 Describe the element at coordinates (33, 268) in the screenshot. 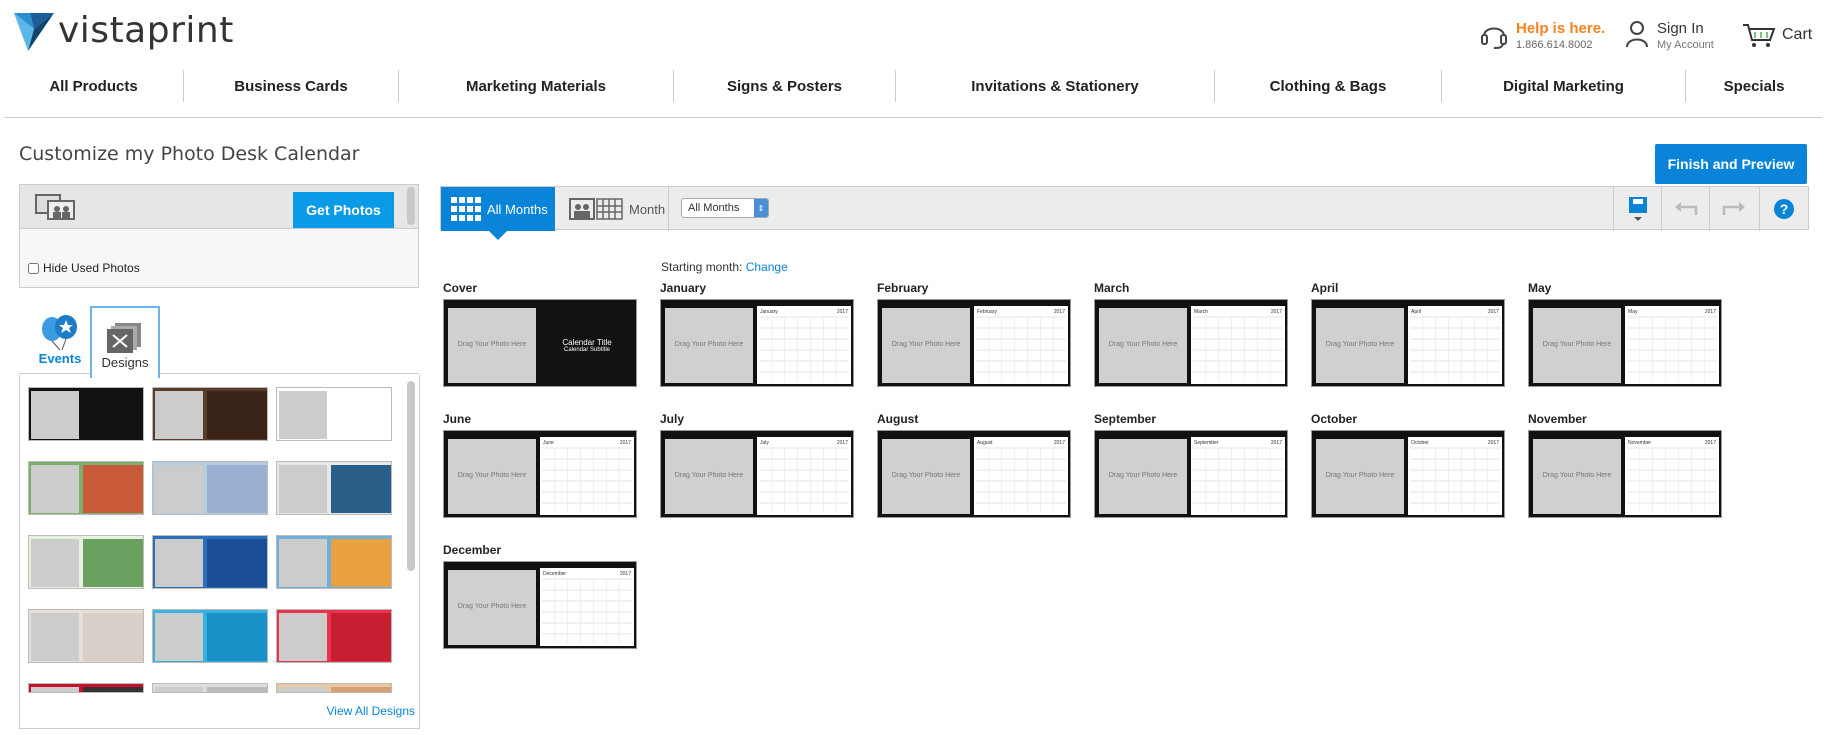

I see `hide-used-photos-checkbox` at that location.